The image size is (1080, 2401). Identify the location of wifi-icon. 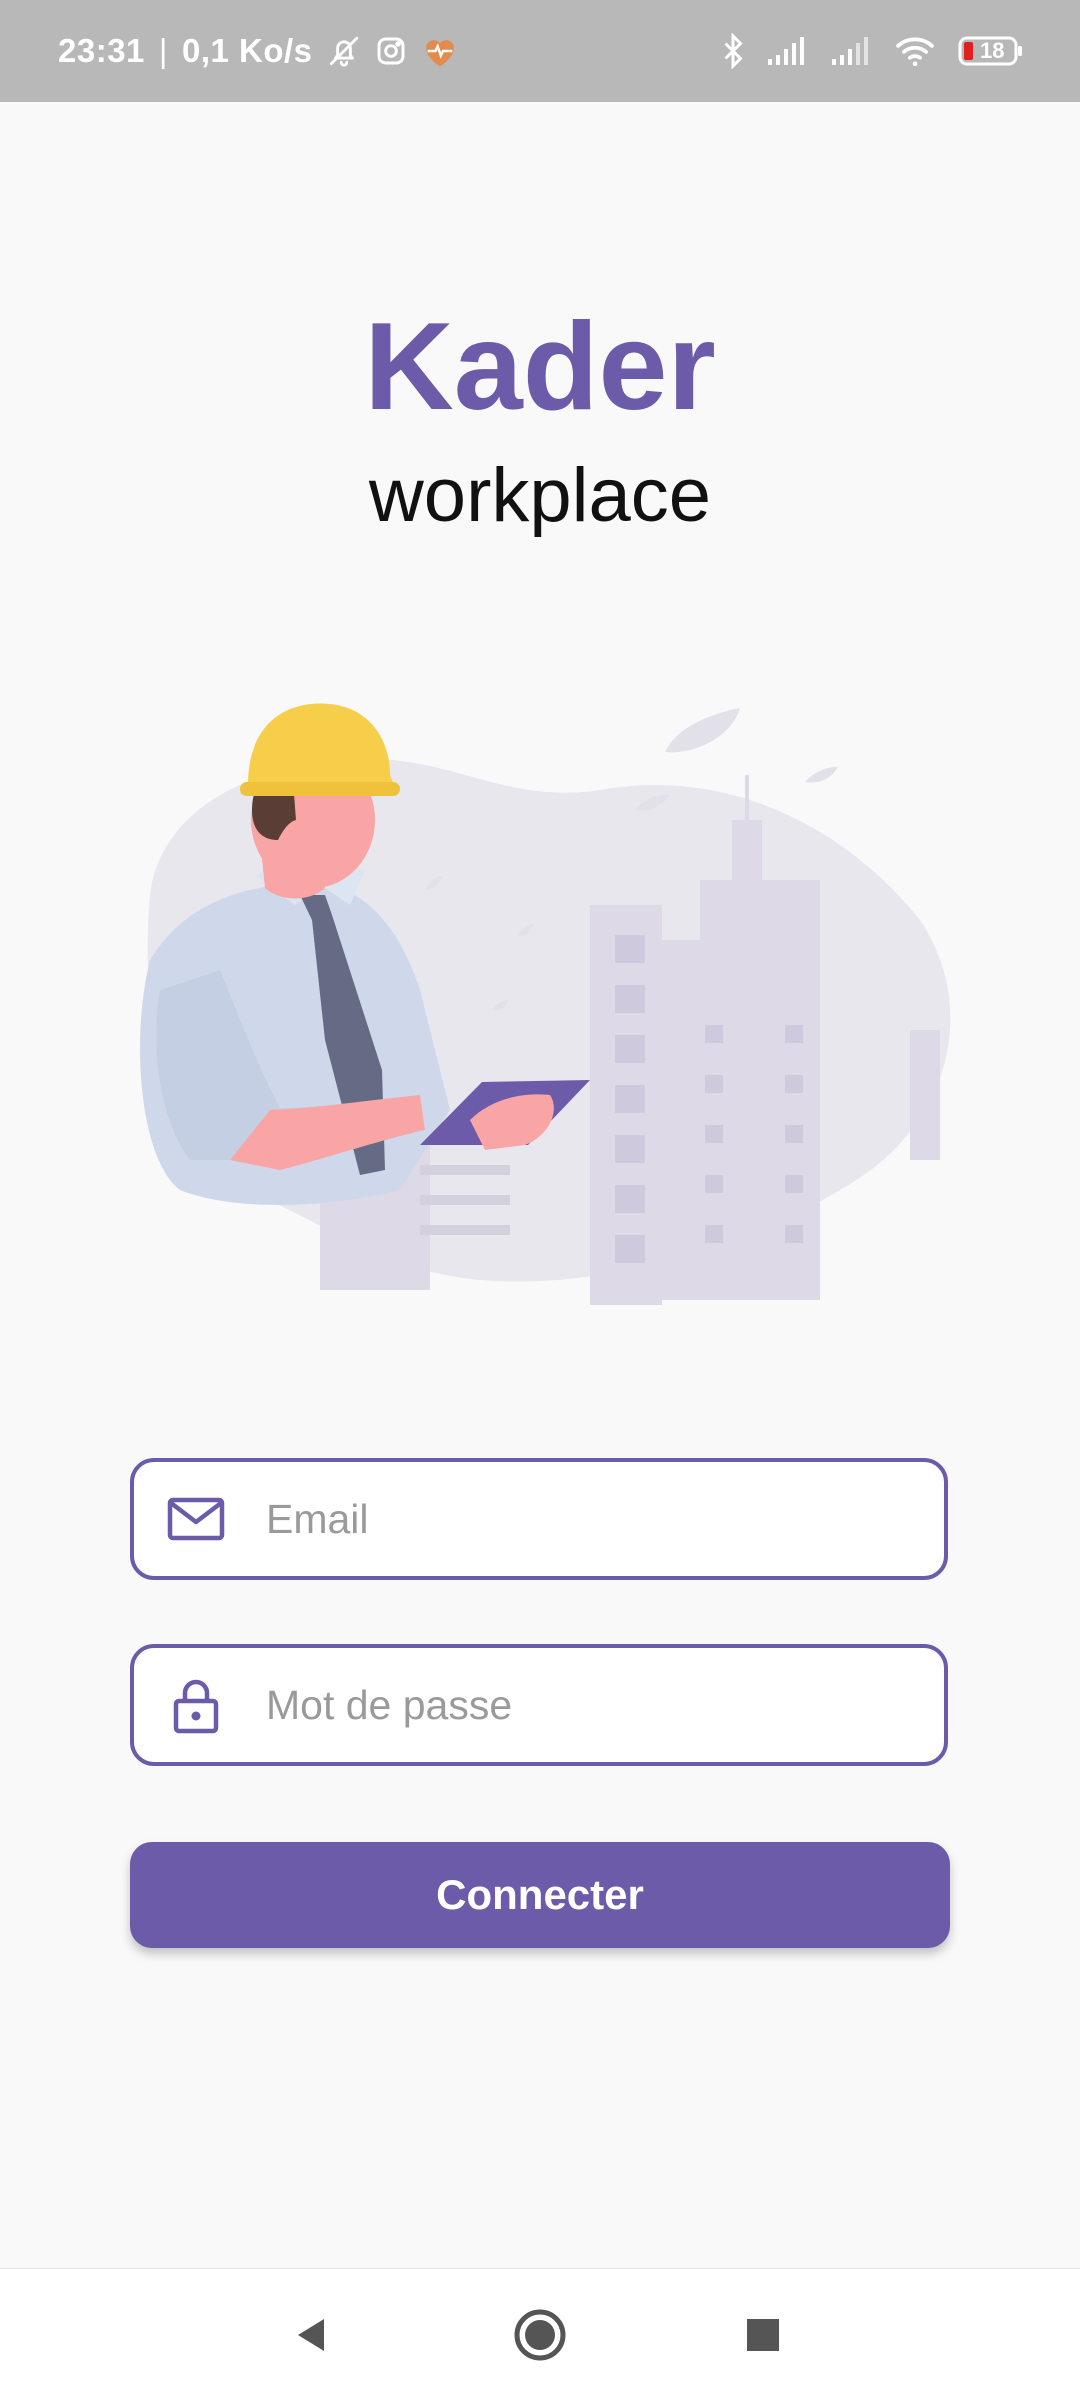
(915, 51).